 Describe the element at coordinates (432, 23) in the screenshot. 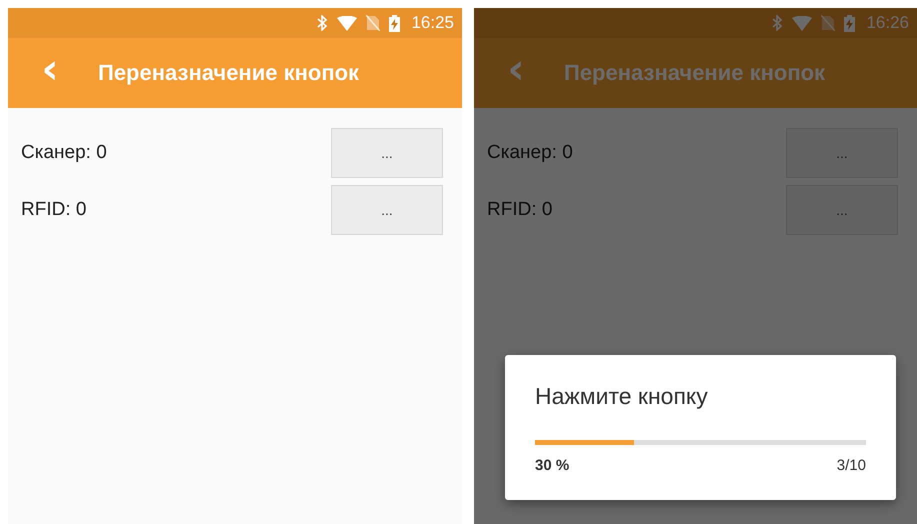

I see `clock-time: 16:25` at that location.